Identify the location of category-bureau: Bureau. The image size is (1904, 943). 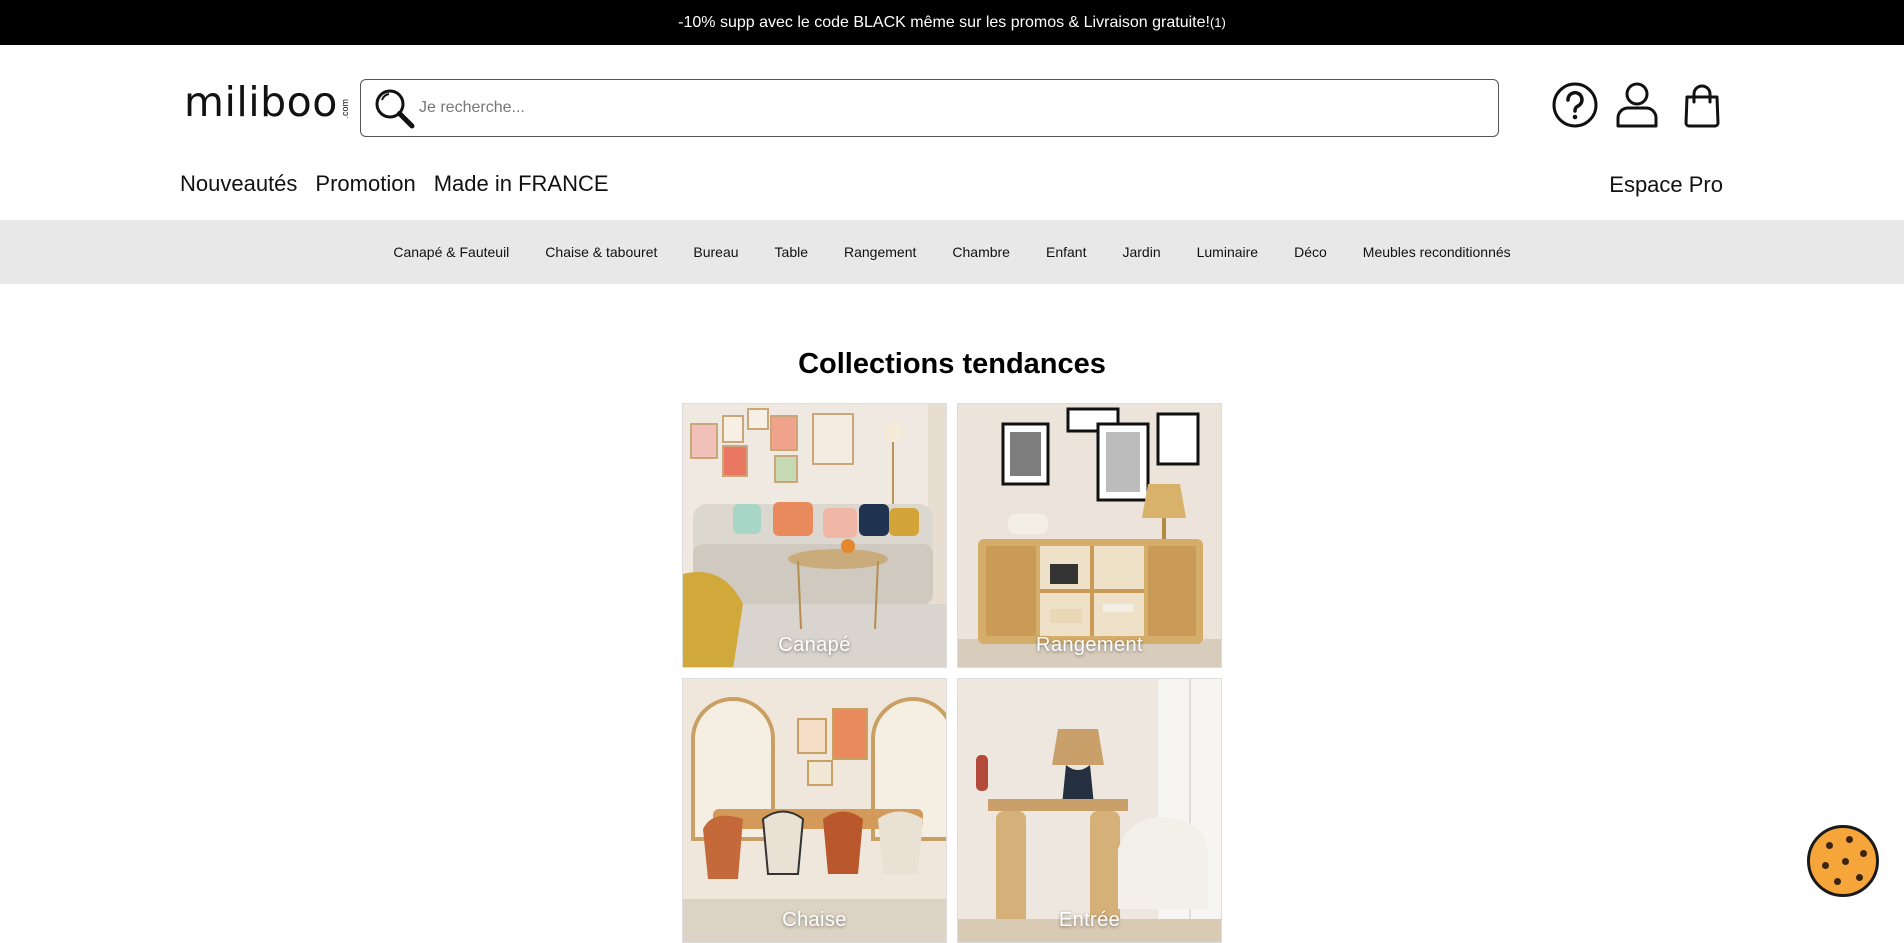
(715, 252).